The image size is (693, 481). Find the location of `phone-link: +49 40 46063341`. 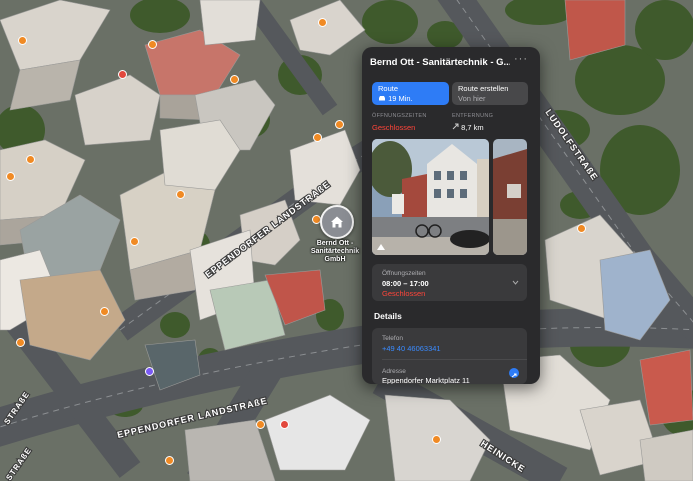

phone-link: +49 40 46063341 is located at coordinates (411, 348).